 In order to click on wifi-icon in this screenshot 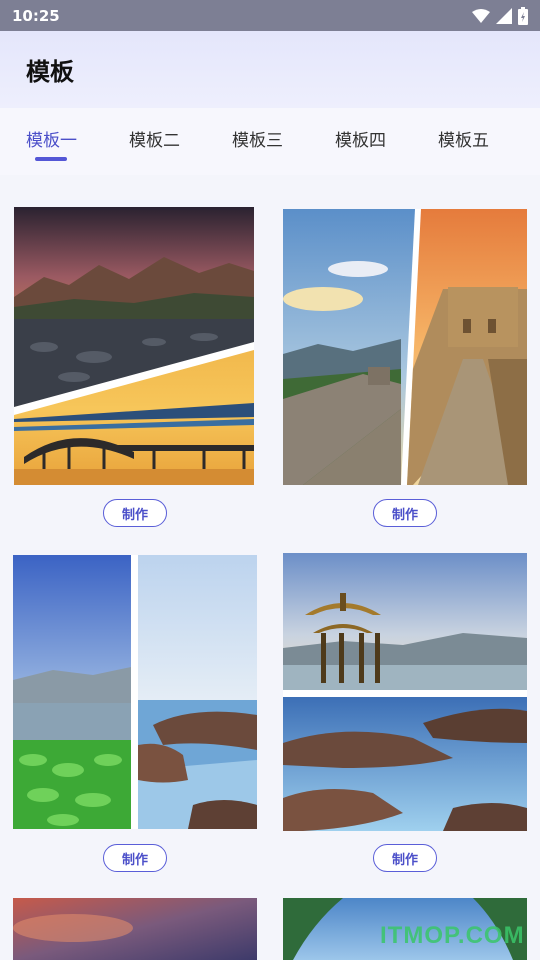, I will do `click(481, 15)`.